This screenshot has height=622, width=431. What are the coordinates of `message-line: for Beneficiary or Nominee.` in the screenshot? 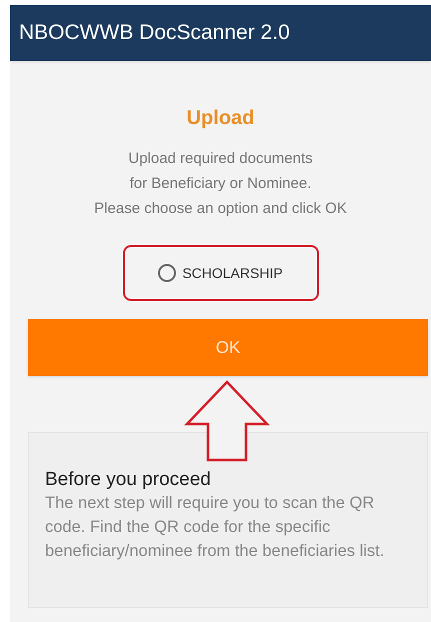 It's located at (221, 184).